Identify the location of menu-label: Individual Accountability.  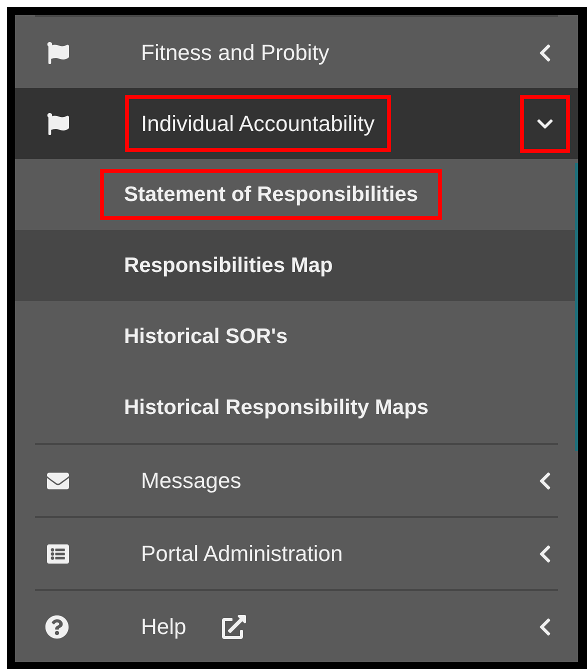
(258, 123).